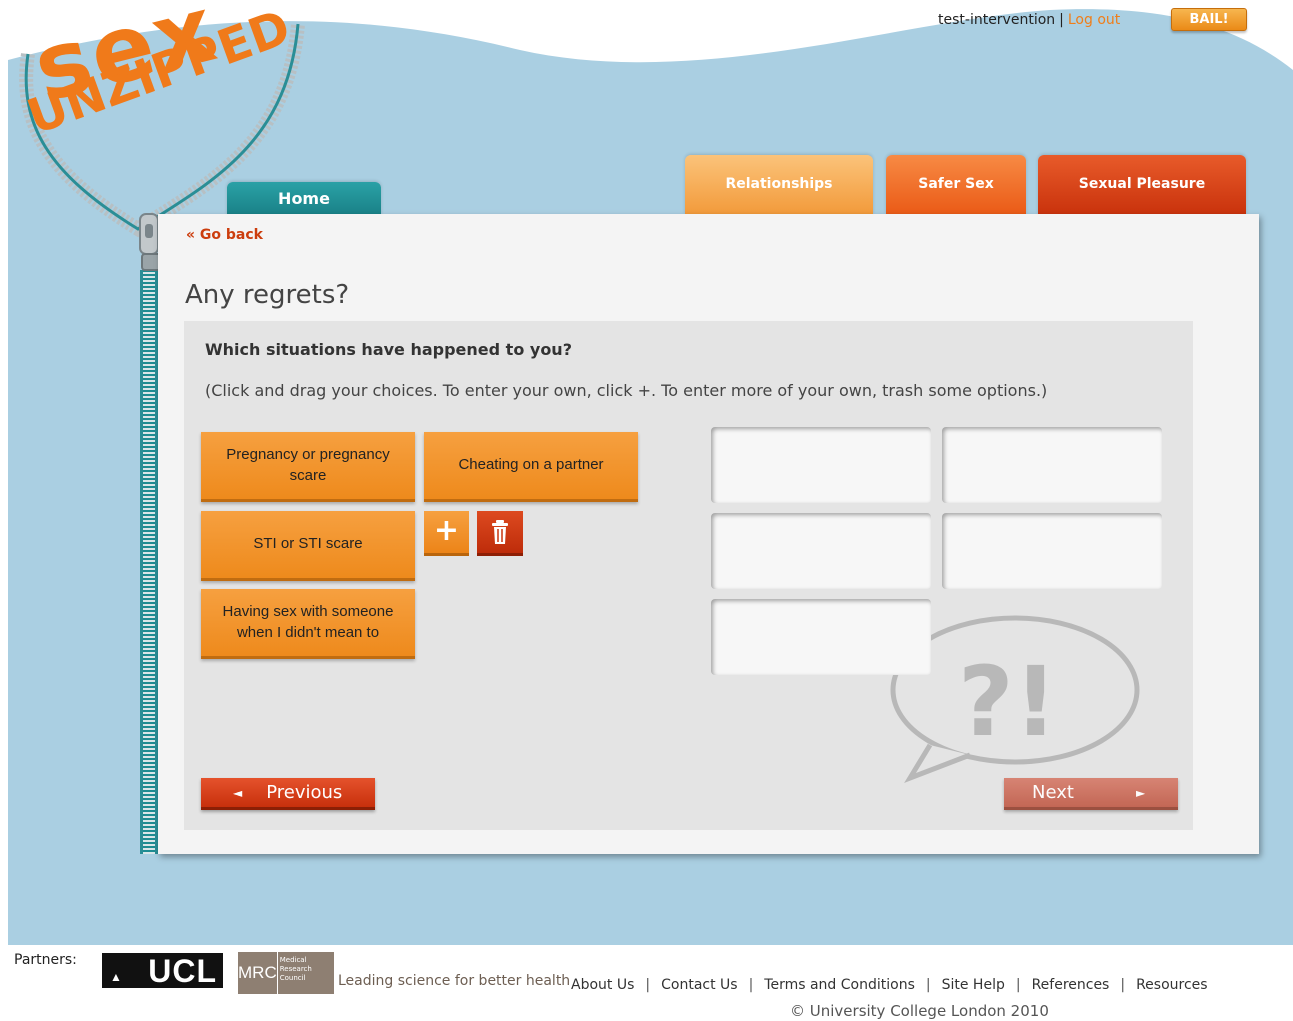 The width and height of the screenshot is (1293, 1021). What do you see at coordinates (224, 235) in the screenshot?
I see `go-back-link: « Go back` at bounding box center [224, 235].